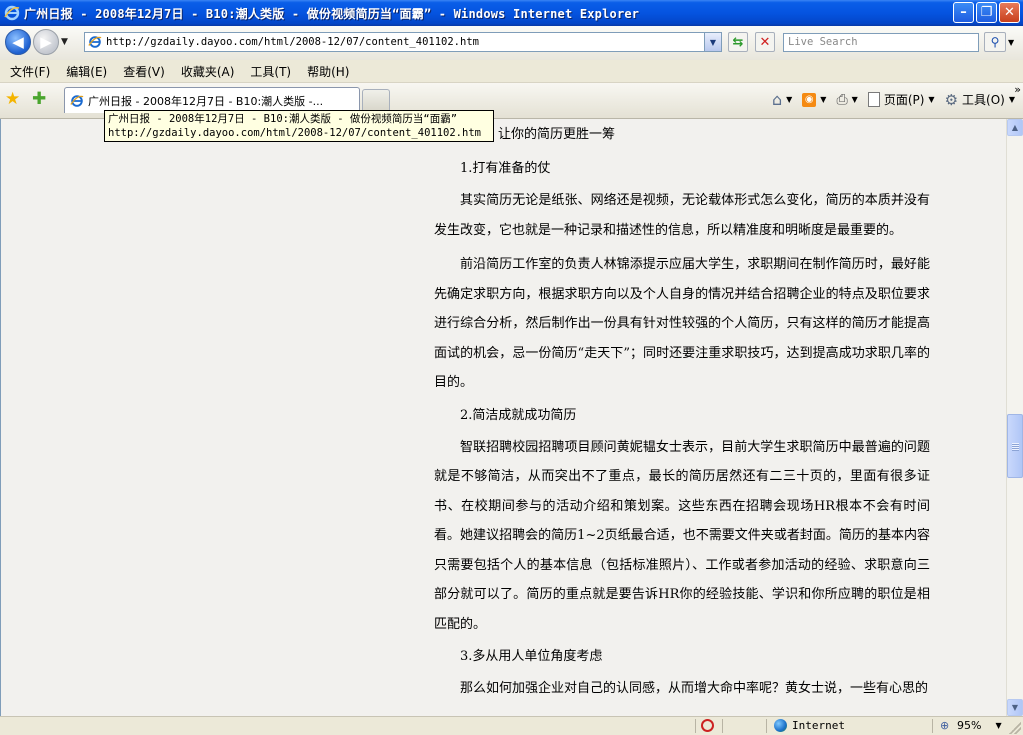  Describe the element at coordinates (1017, 89) in the screenshot. I see `chevron-more-icon: »` at that location.